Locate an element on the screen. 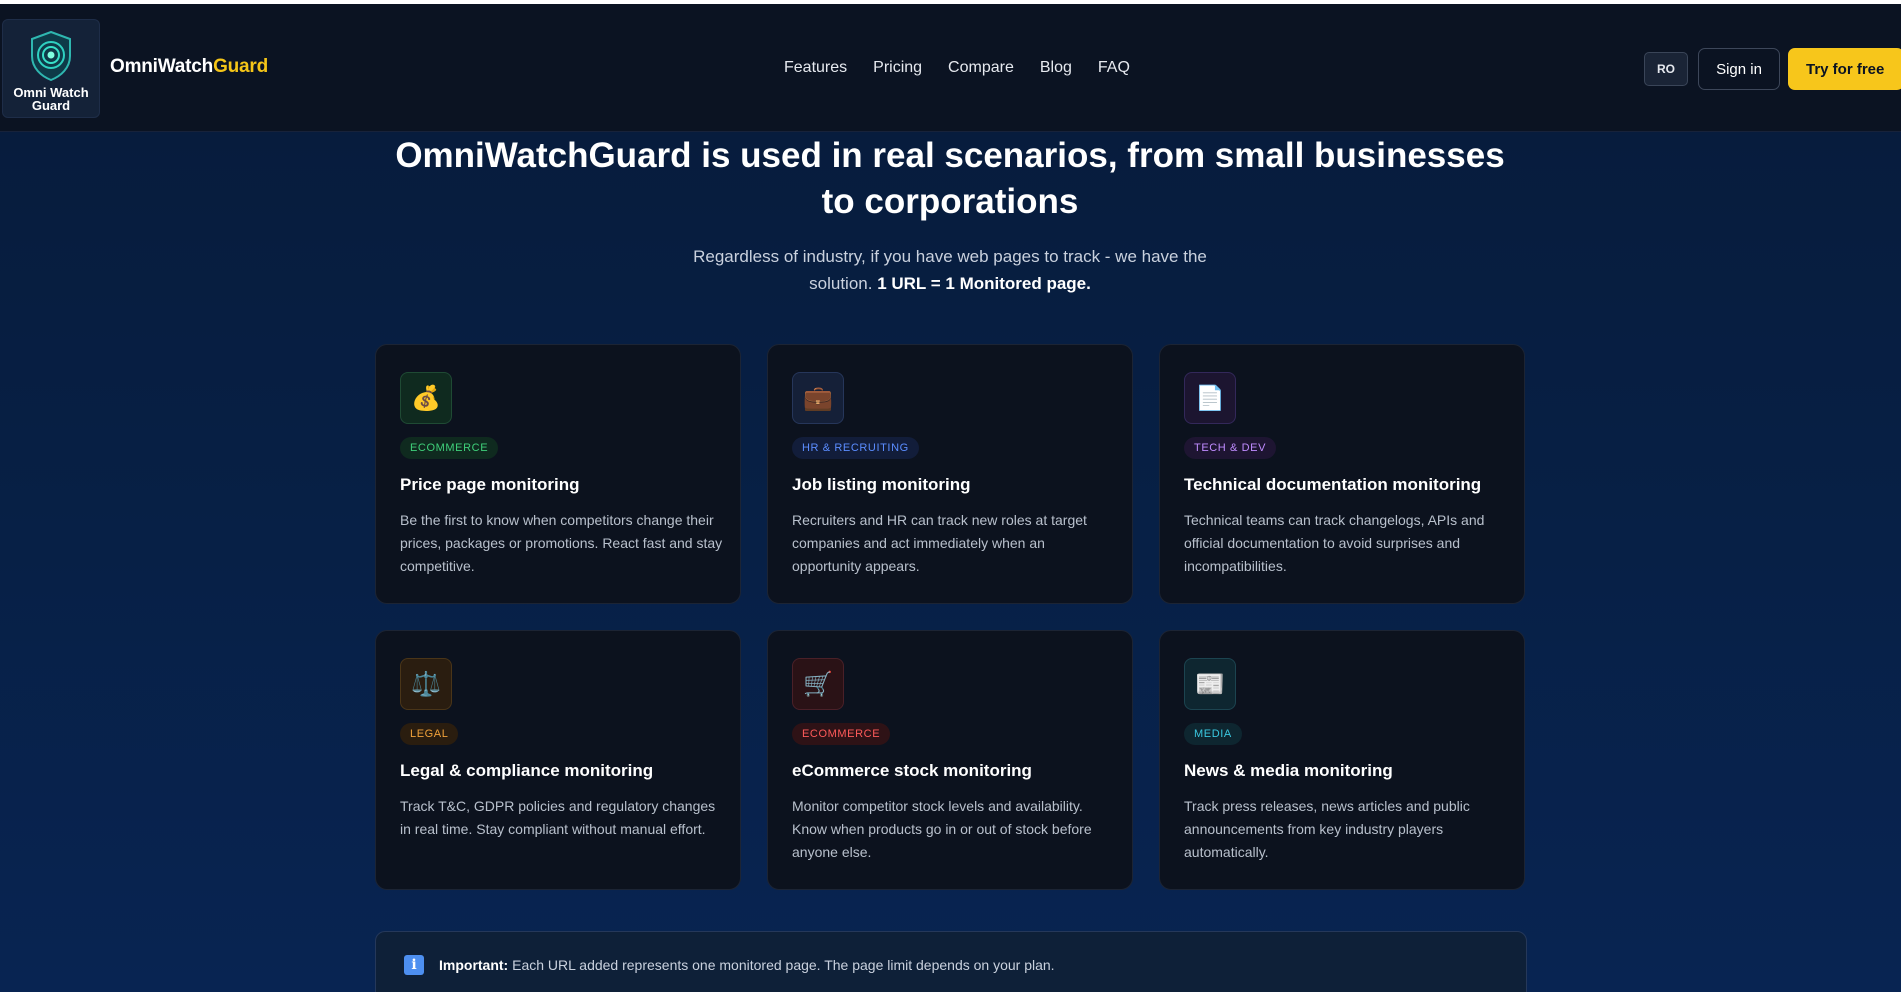  shield-eye-icon is located at coordinates (51, 56).